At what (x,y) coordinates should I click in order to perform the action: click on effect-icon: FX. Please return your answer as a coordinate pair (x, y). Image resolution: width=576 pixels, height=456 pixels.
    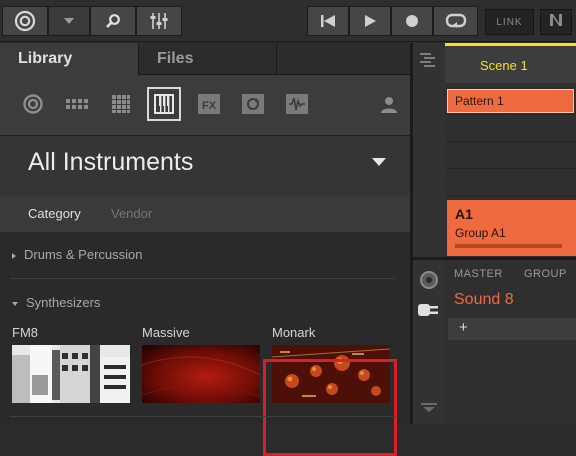
    Looking at the image, I should click on (209, 104).